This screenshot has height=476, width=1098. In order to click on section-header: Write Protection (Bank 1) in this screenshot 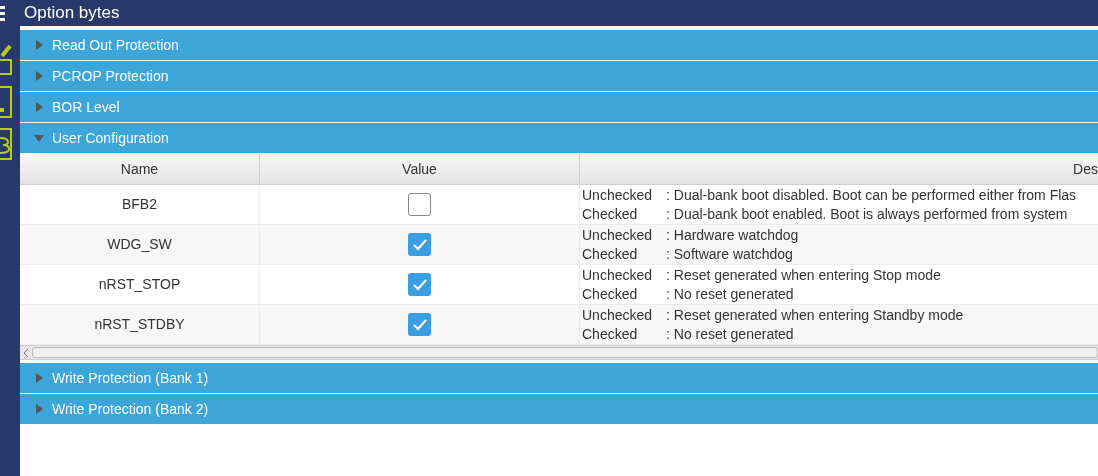, I will do `click(559, 378)`.